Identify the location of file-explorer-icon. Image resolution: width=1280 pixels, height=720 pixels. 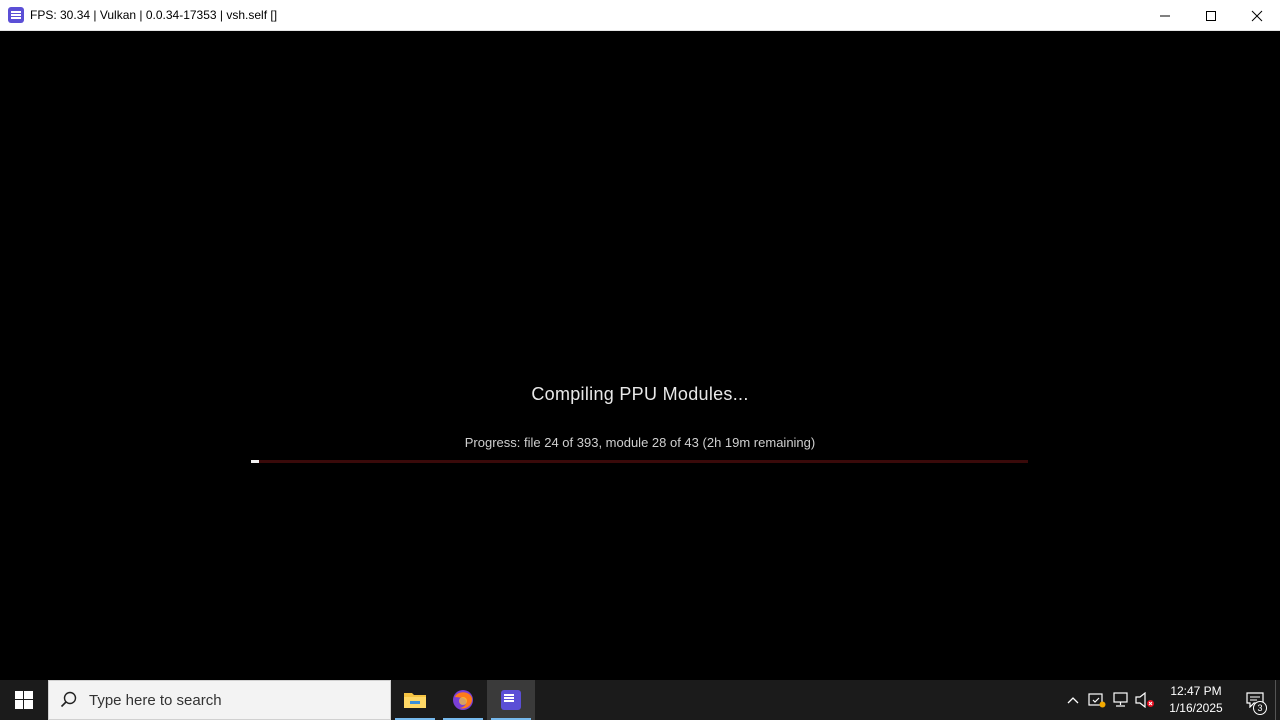
(415, 700).